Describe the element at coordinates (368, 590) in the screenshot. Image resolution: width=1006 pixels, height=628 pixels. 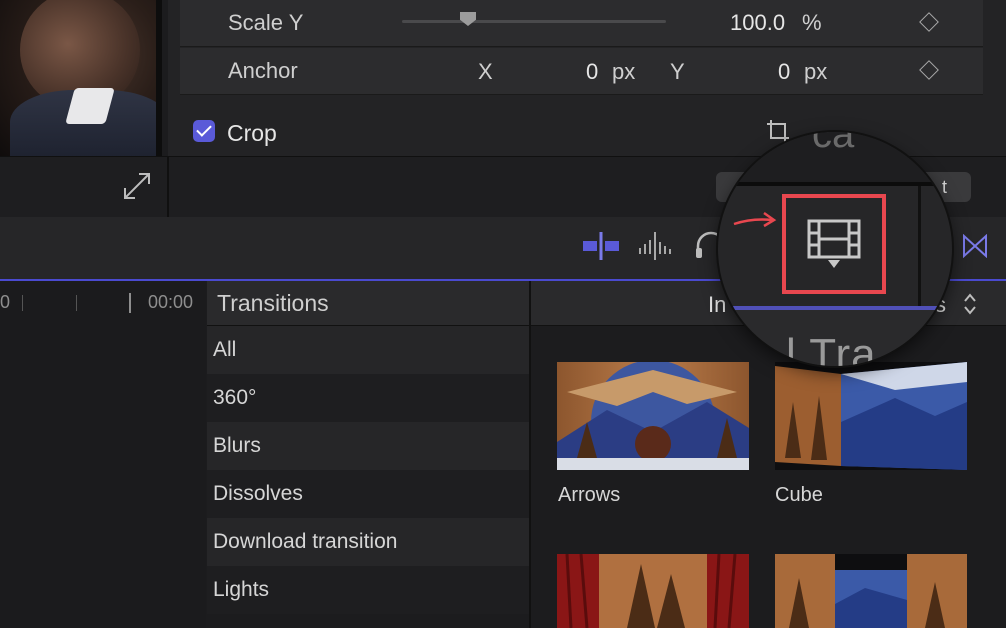
I see `category-item-lights: Lights` at that location.